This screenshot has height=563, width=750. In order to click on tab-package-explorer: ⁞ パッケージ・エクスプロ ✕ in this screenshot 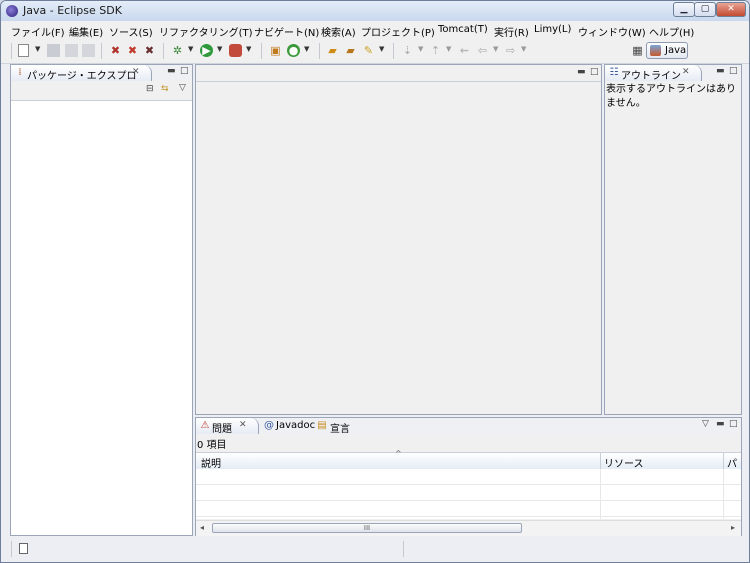, I will do `click(81, 73)`.